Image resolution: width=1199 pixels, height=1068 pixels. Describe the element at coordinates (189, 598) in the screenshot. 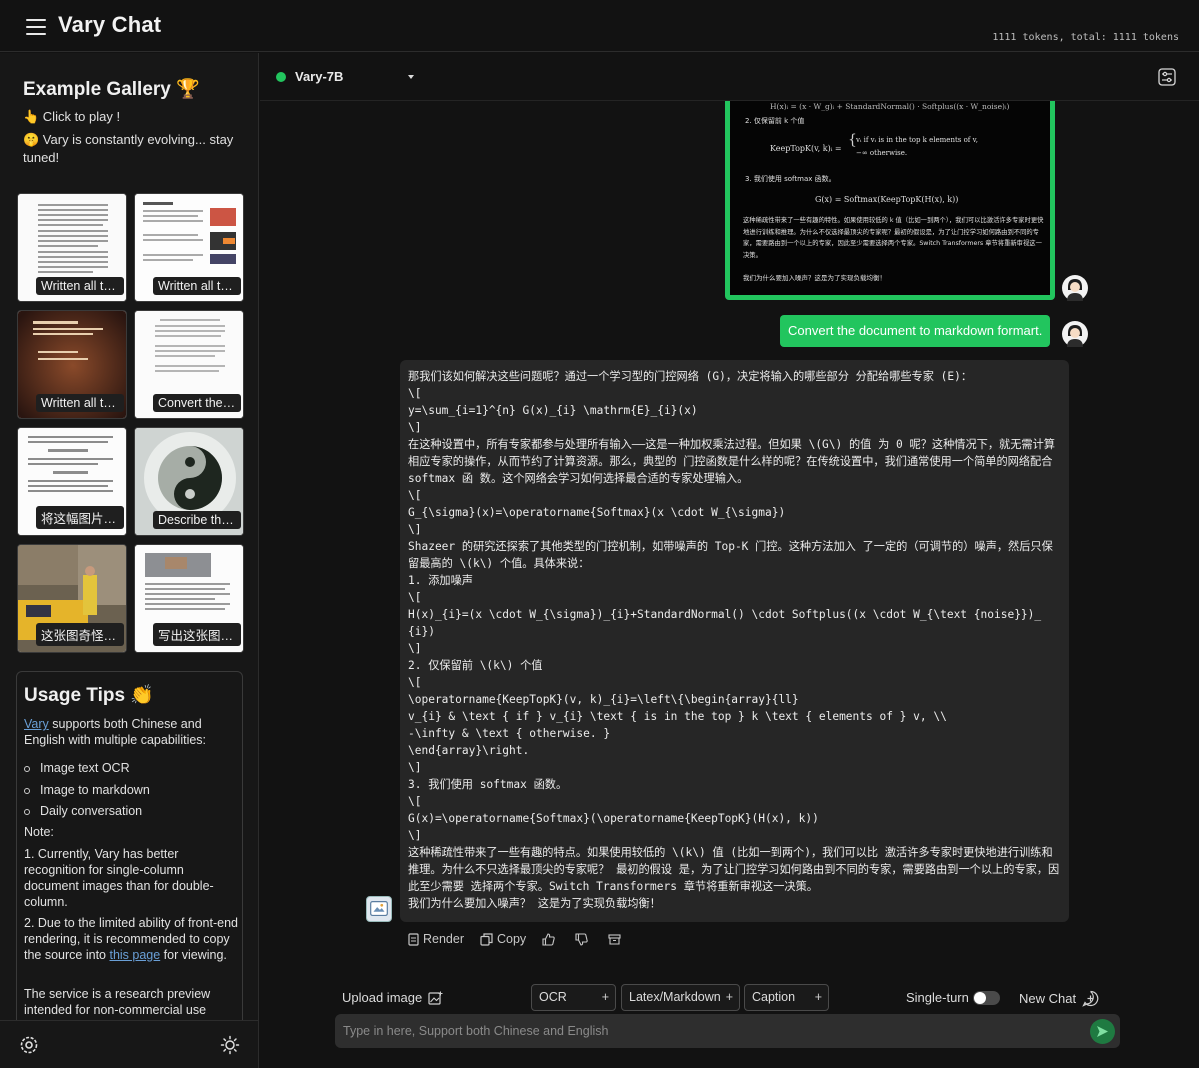

I see `example-thumb-8: 写出这张图所有文字` at that location.